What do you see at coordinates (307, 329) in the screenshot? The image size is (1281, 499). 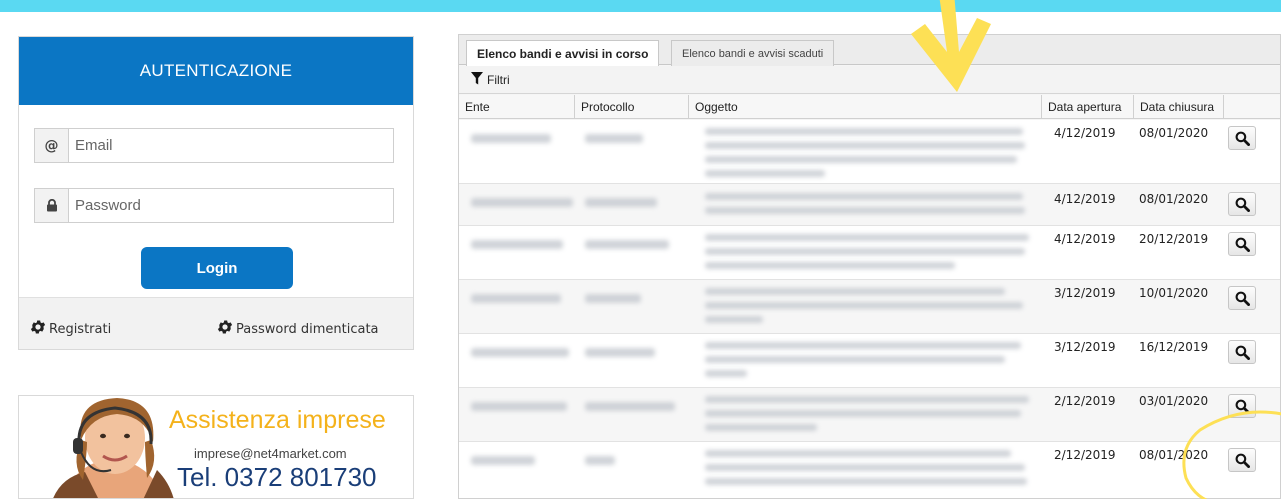 I see `forgot-password-label: Password dimenticata` at bounding box center [307, 329].